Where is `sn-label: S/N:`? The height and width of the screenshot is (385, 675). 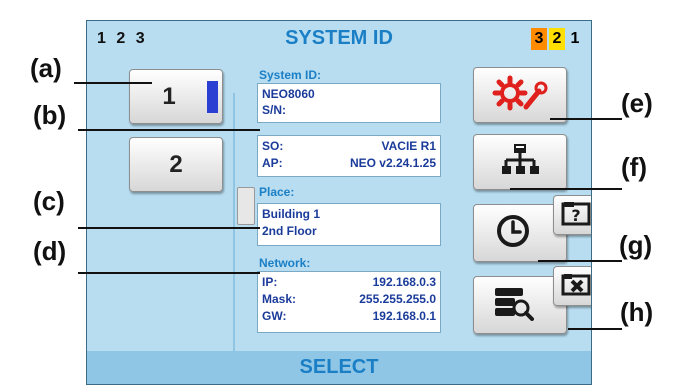 sn-label: S/N: is located at coordinates (274, 110).